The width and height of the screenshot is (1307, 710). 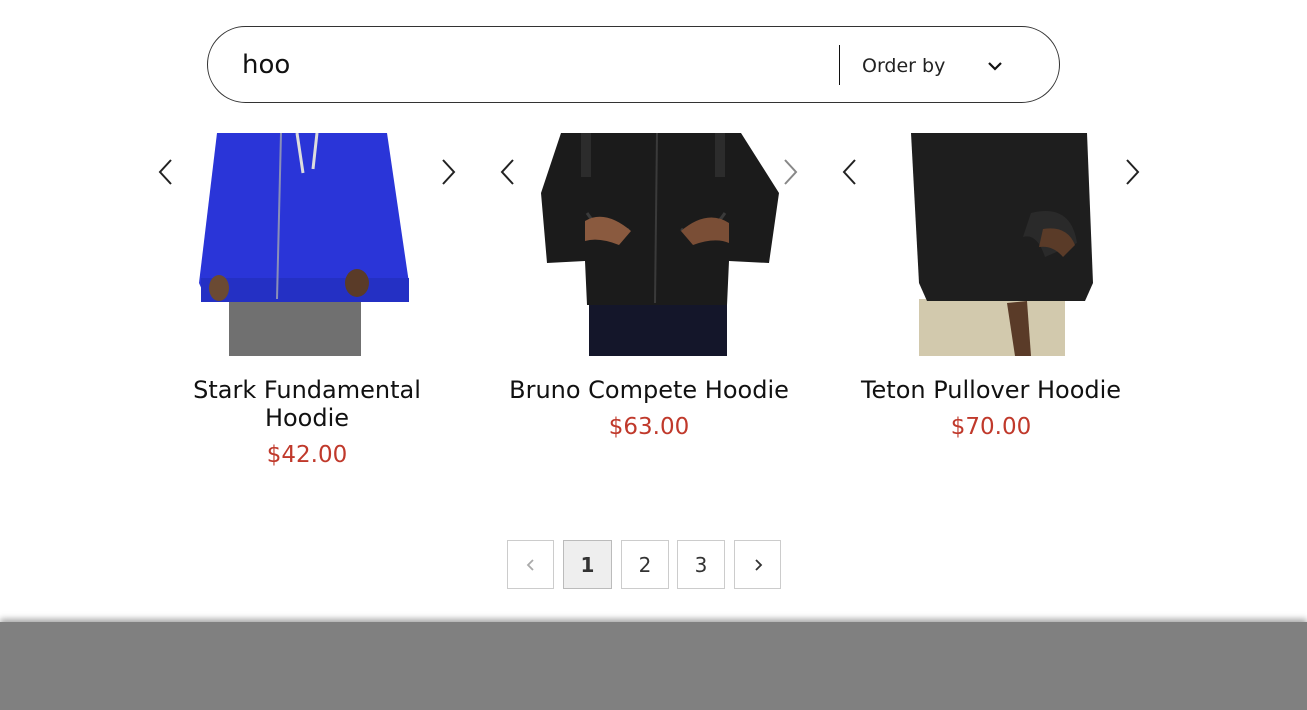 What do you see at coordinates (645, 564) in the screenshot?
I see `page-button-2: 2` at bounding box center [645, 564].